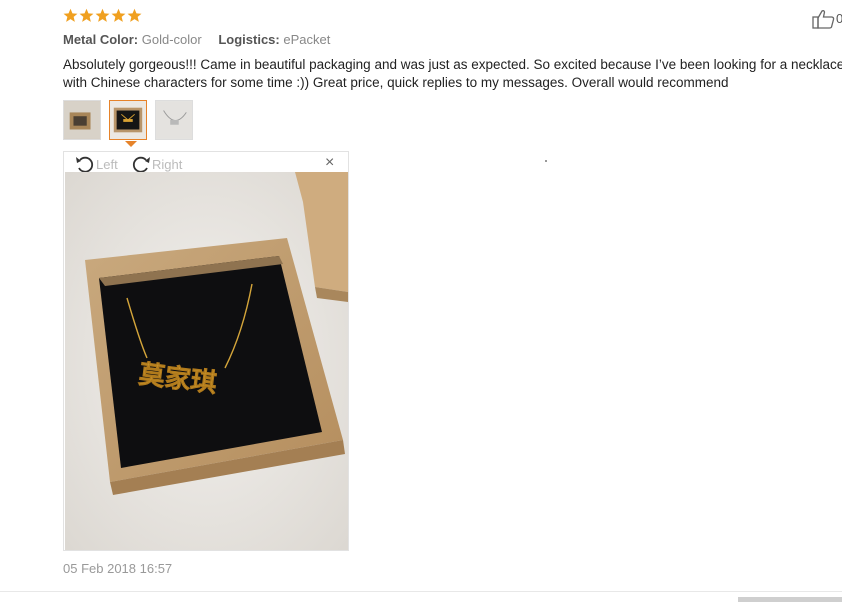  I want to click on helpful-count: 0, so click(839, 18).